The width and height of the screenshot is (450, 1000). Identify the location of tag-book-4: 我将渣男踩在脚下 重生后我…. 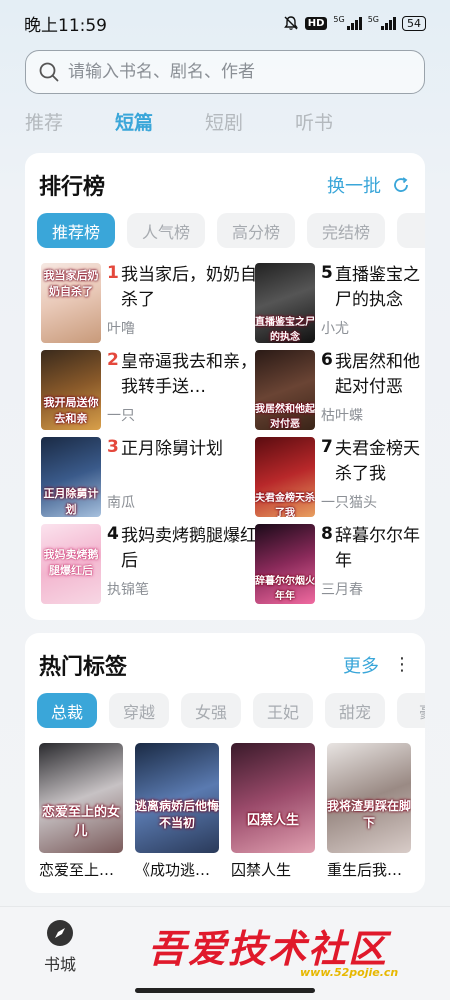
(369, 811).